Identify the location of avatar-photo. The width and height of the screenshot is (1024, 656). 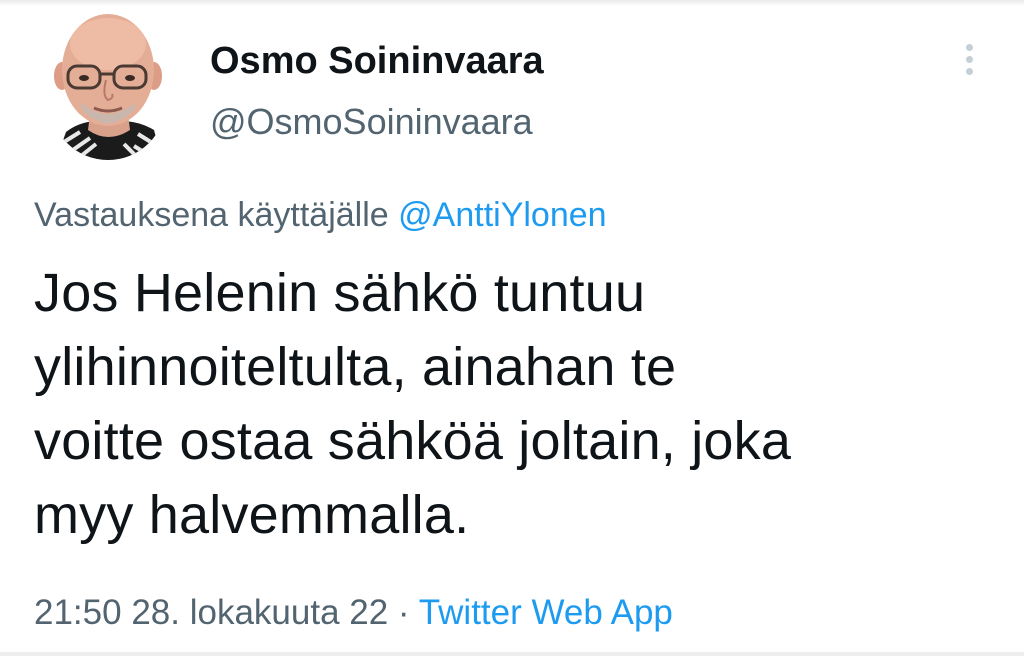
(108, 87).